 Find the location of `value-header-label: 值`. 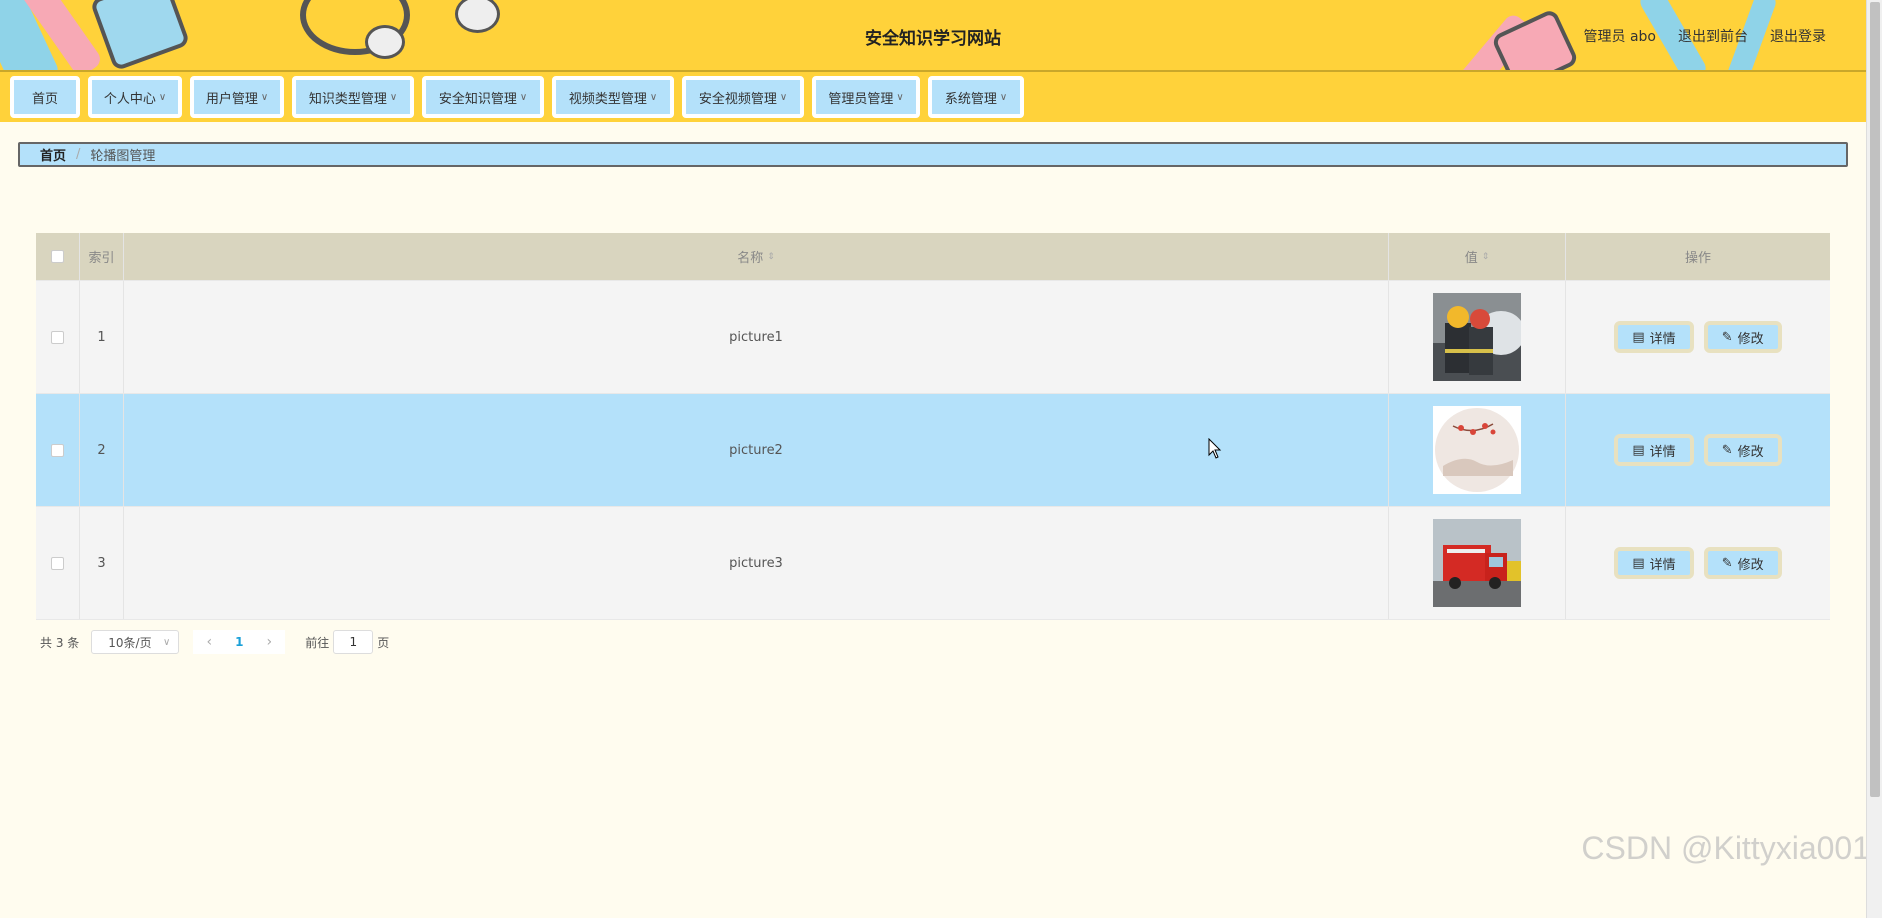

value-header-label: 值 is located at coordinates (1471, 258).